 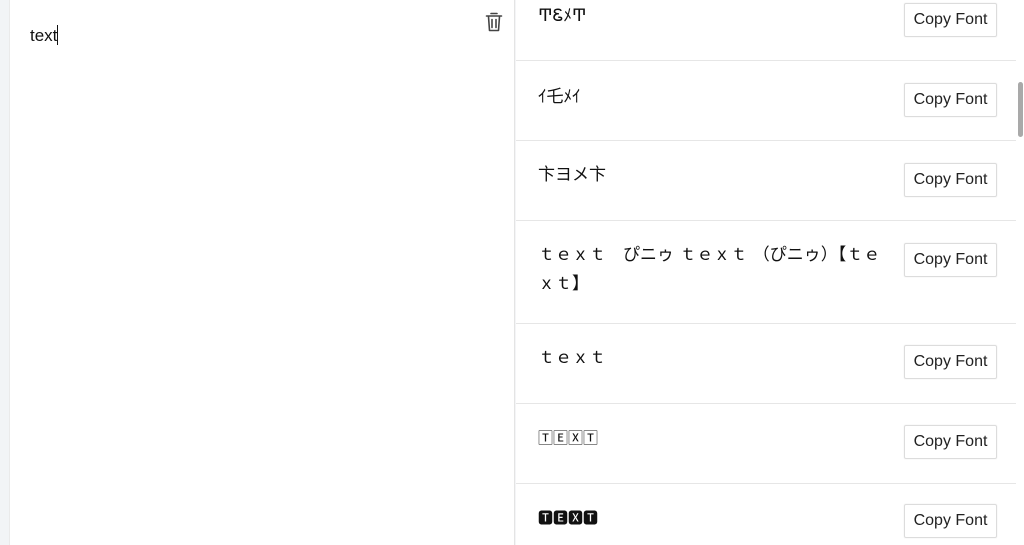 What do you see at coordinates (766, 444) in the screenshot?
I see `result-row: 🅃🄴🅇🅃 Copy Font` at bounding box center [766, 444].